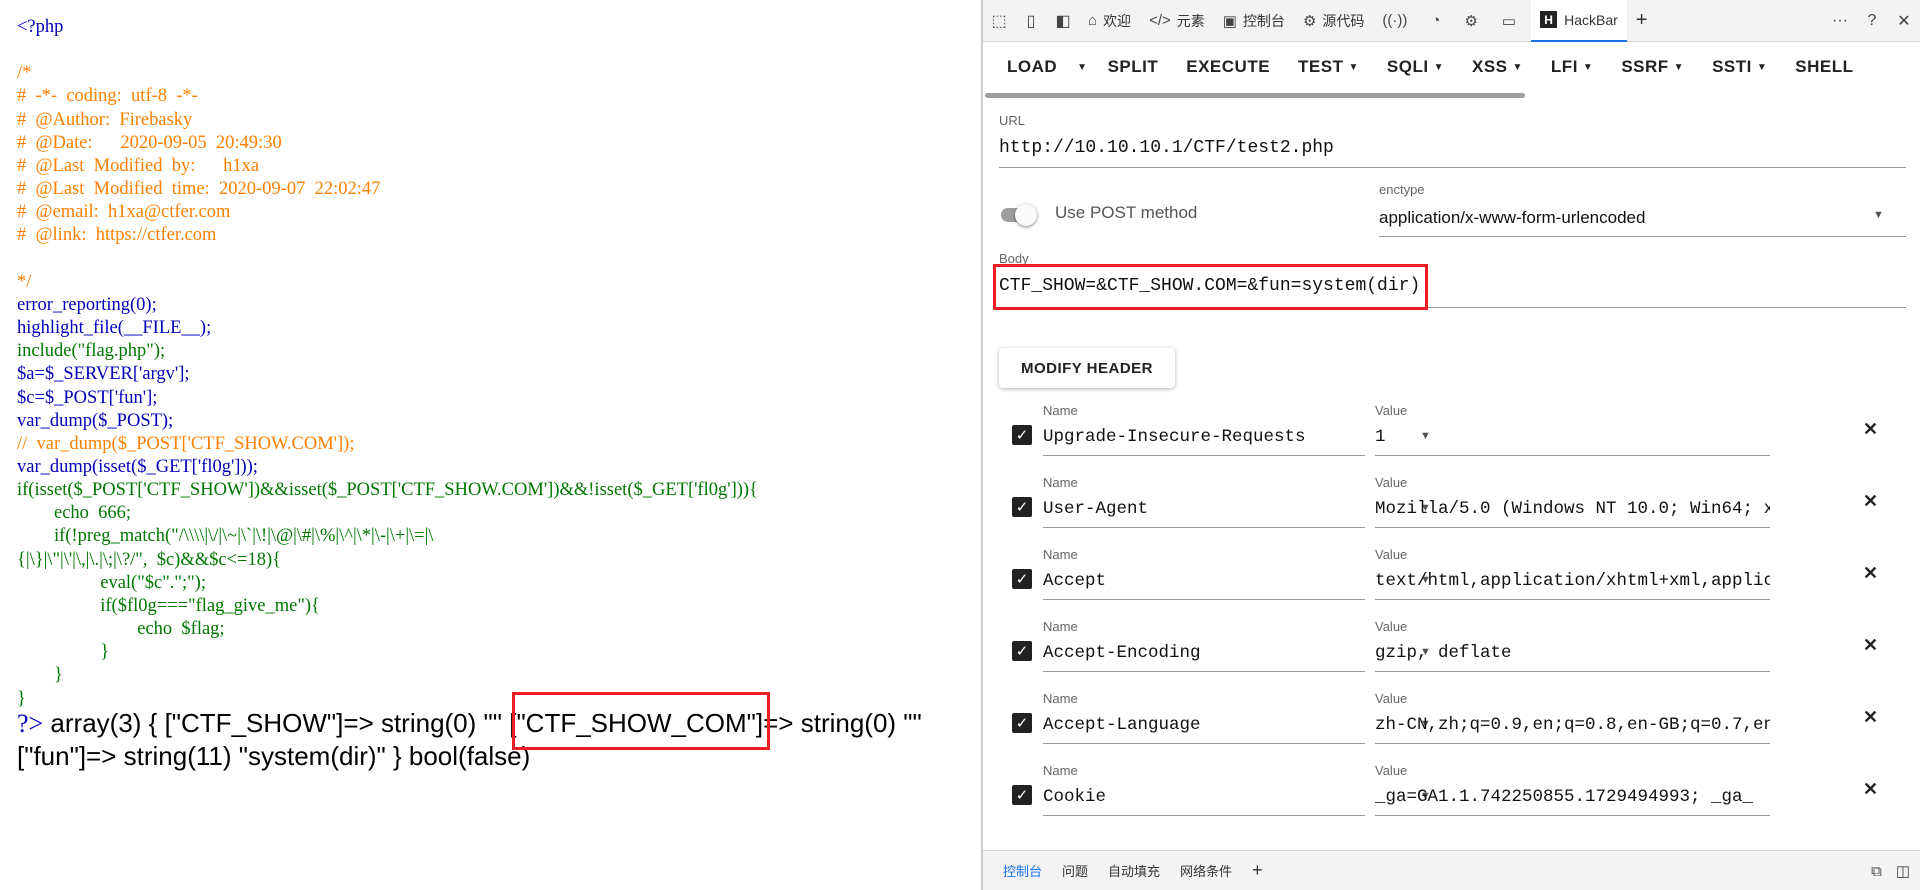  I want to click on menu-test-button: TEST ▼, so click(1328, 67).